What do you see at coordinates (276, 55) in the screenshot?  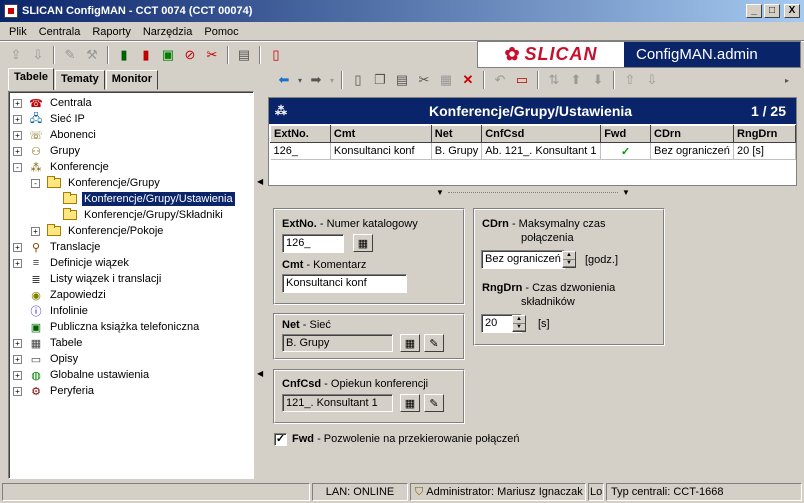 I see `device-icon: ▯` at bounding box center [276, 55].